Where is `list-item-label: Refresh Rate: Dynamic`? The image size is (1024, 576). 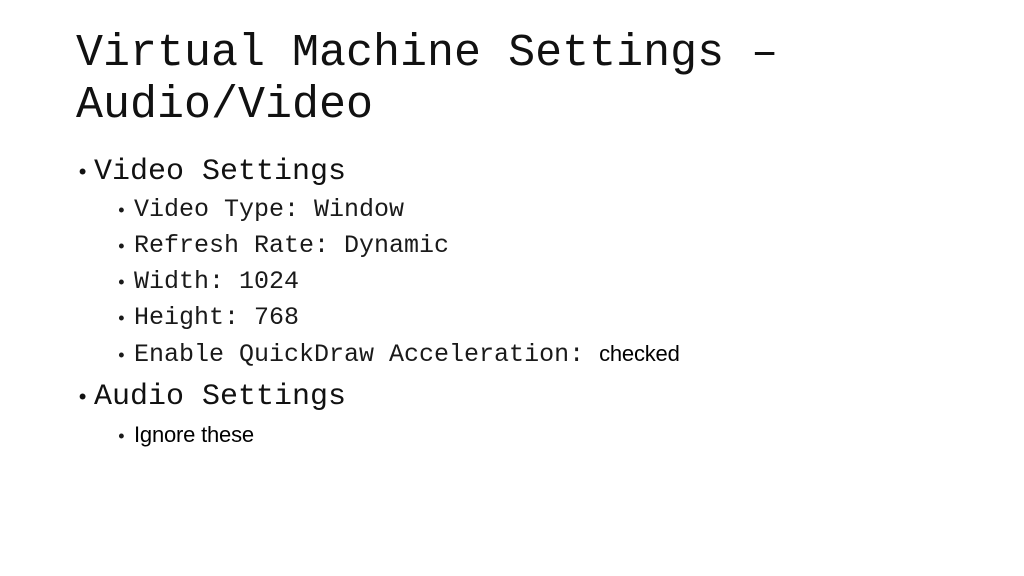 list-item-label: Refresh Rate: Dynamic is located at coordinates (292, 245).